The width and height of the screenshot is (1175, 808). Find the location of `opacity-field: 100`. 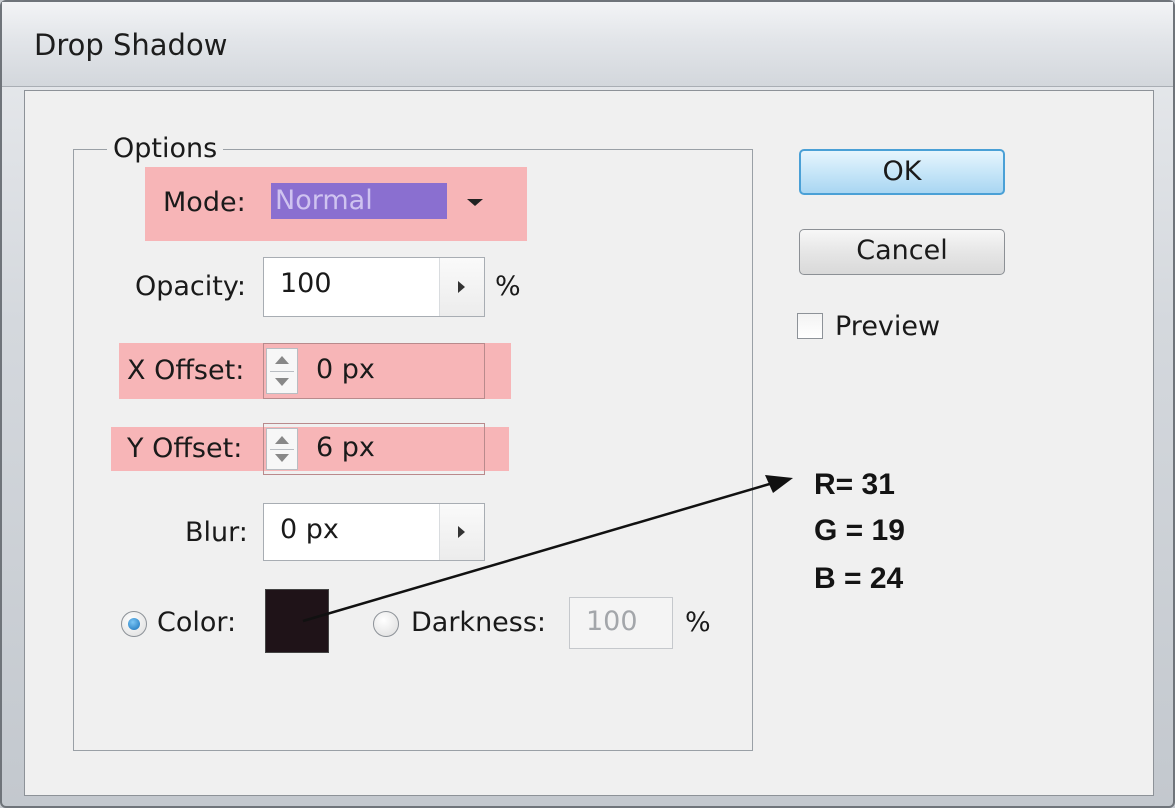

opacity-field: 100 is located at coordinates (374, 287).